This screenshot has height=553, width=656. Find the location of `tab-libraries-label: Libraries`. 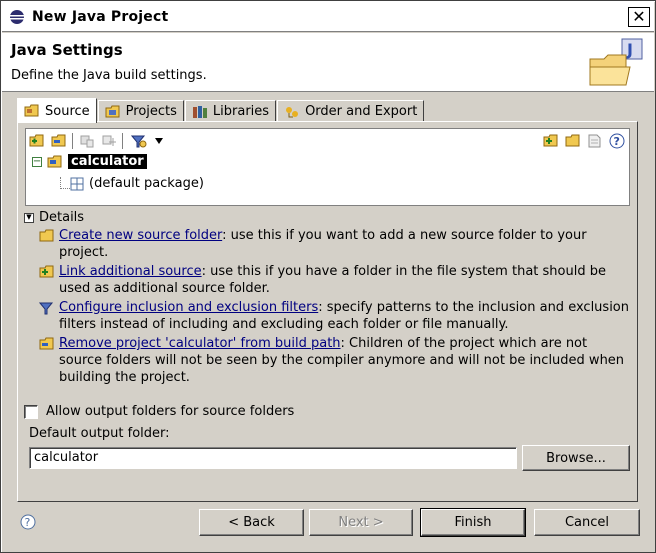

tab-libraries-label: Libraries is located at coordinates (241, 111).